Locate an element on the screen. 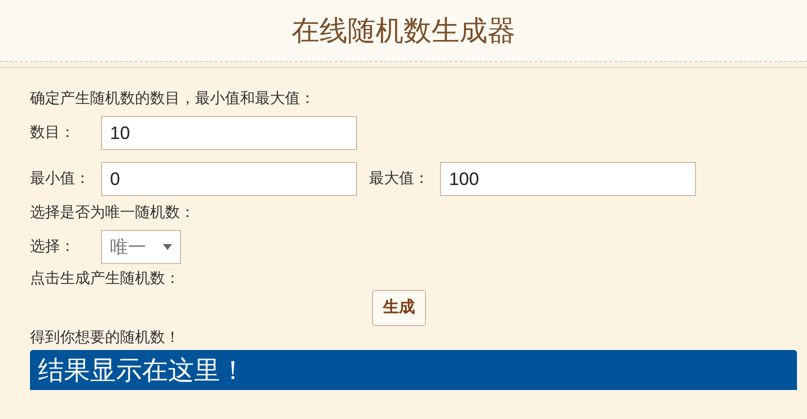 This screenshot has height=419, width=807. unique-dropdown: 唯一 is located at coordinates (141, 247).